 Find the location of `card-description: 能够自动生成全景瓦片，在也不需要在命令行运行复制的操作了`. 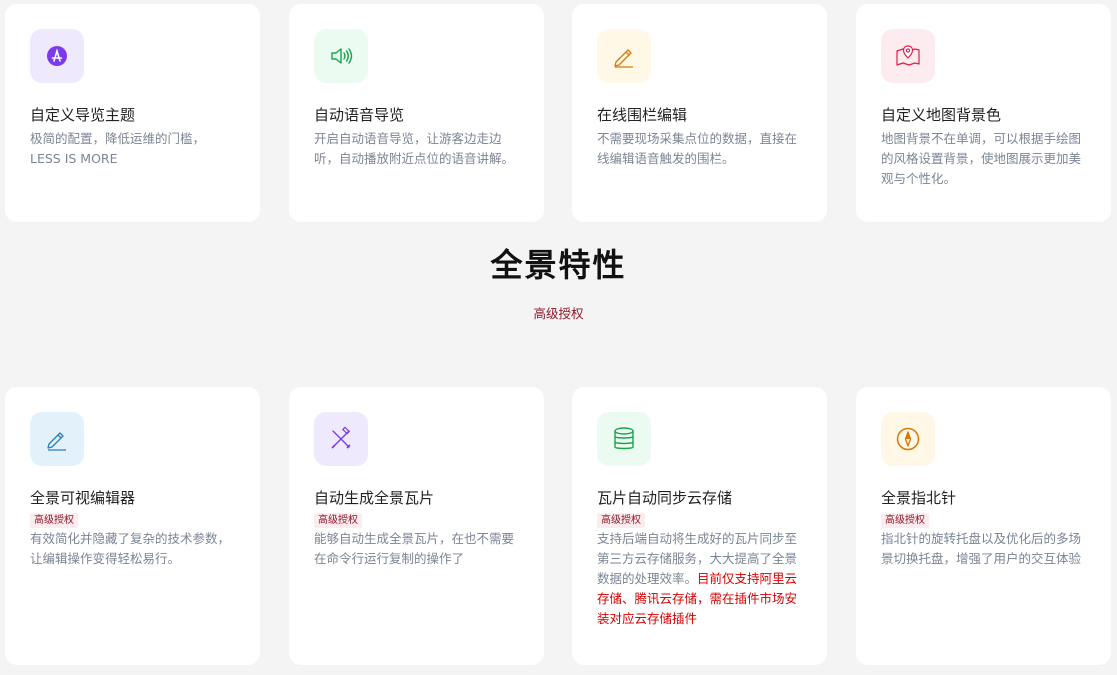

card-description: 能够自动生成全景瓦片，在也不需要在命令行运行复制的操作了 is located at coordinates (416, 549).